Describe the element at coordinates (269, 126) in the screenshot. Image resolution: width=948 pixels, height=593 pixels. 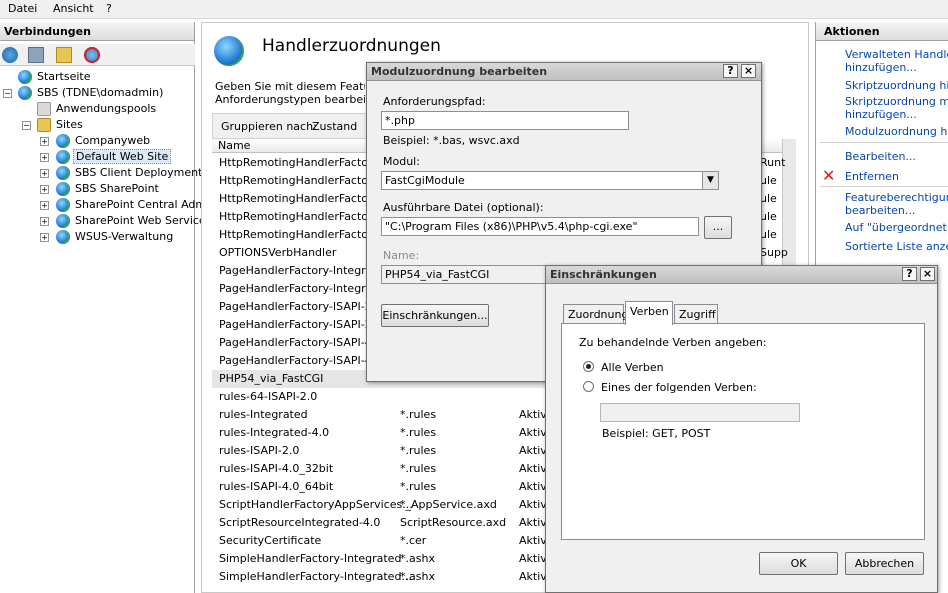
I see `group-by-label: Gruppieren nach:` at that location.